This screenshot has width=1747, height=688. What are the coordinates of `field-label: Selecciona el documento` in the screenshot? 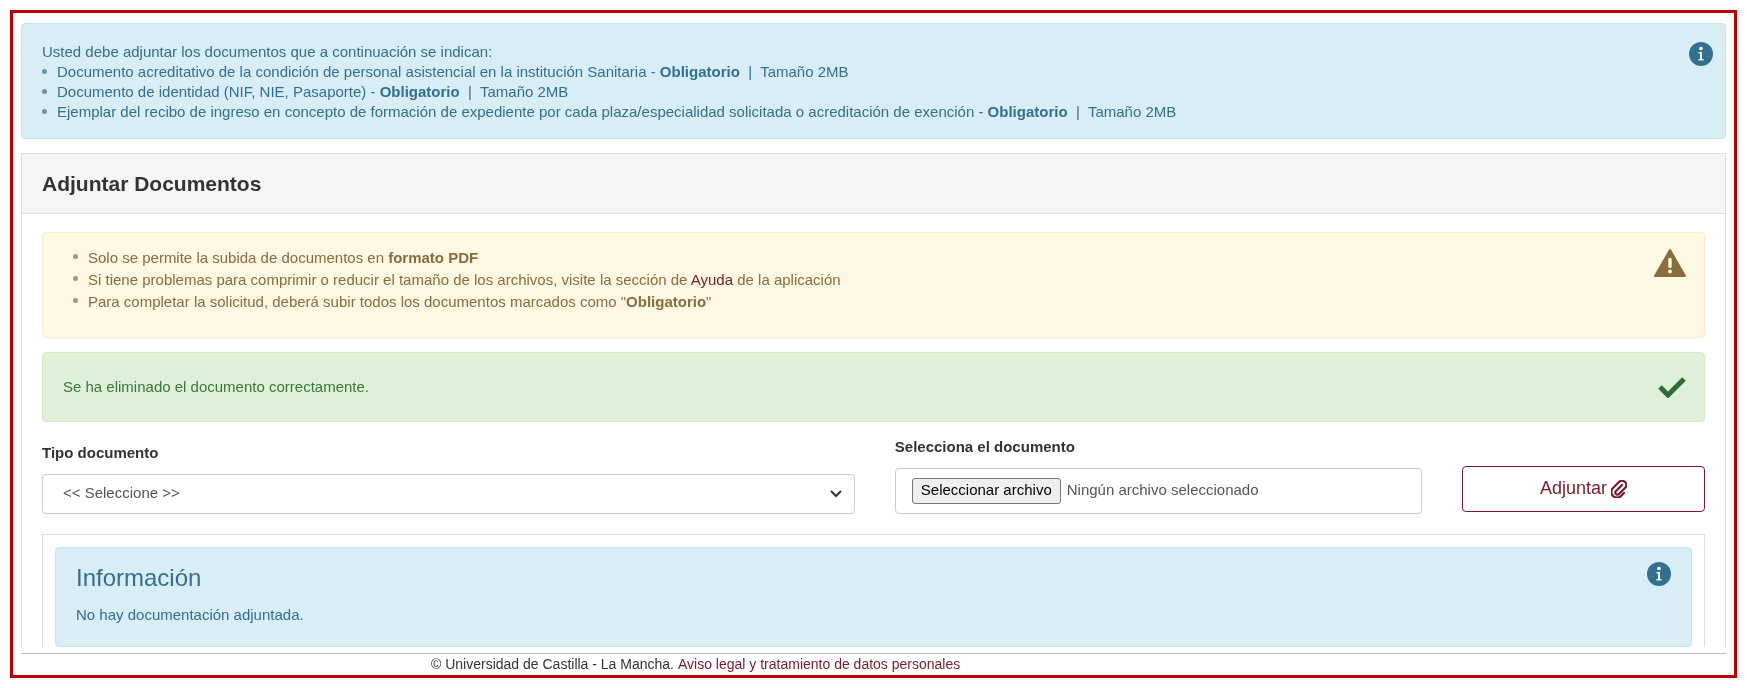 It's located at (985, 447).